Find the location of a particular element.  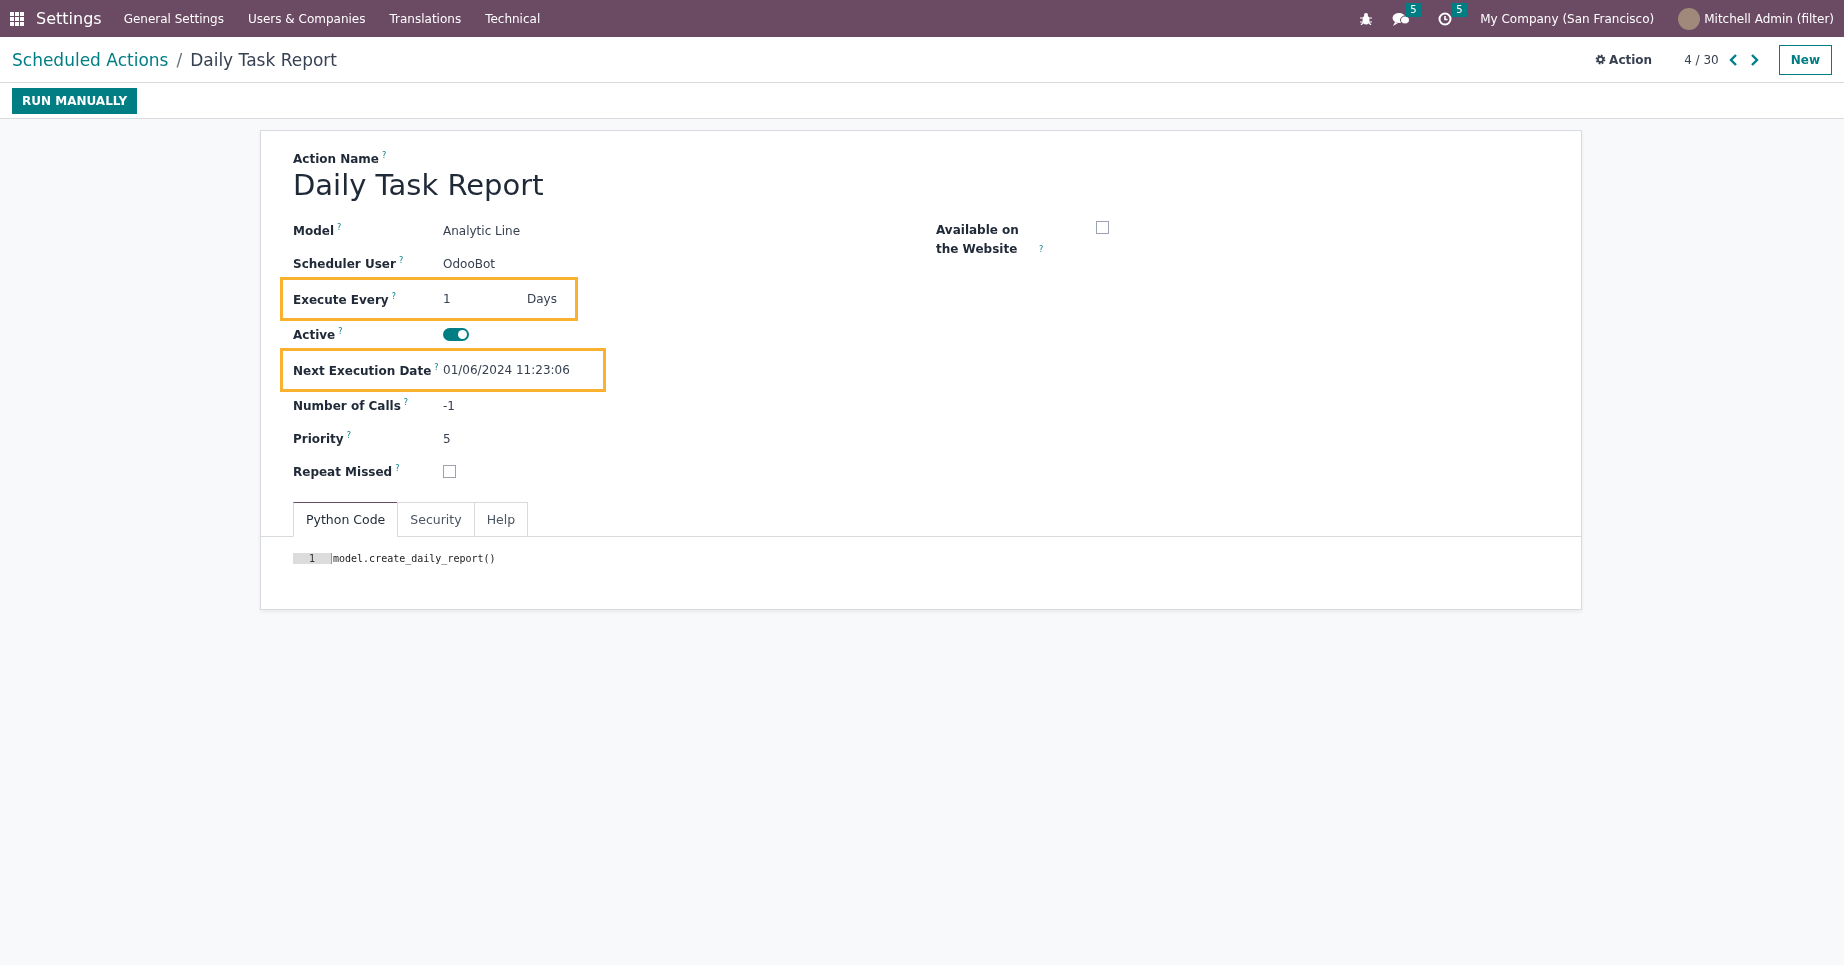

breadcrumb-link: Scheduled Actions is located at coordinates (90, 59).